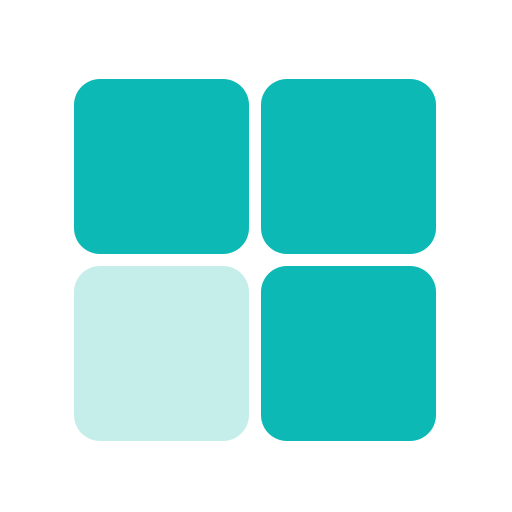  I want to click on grid-tile-bottom-right, so click(348, 353).